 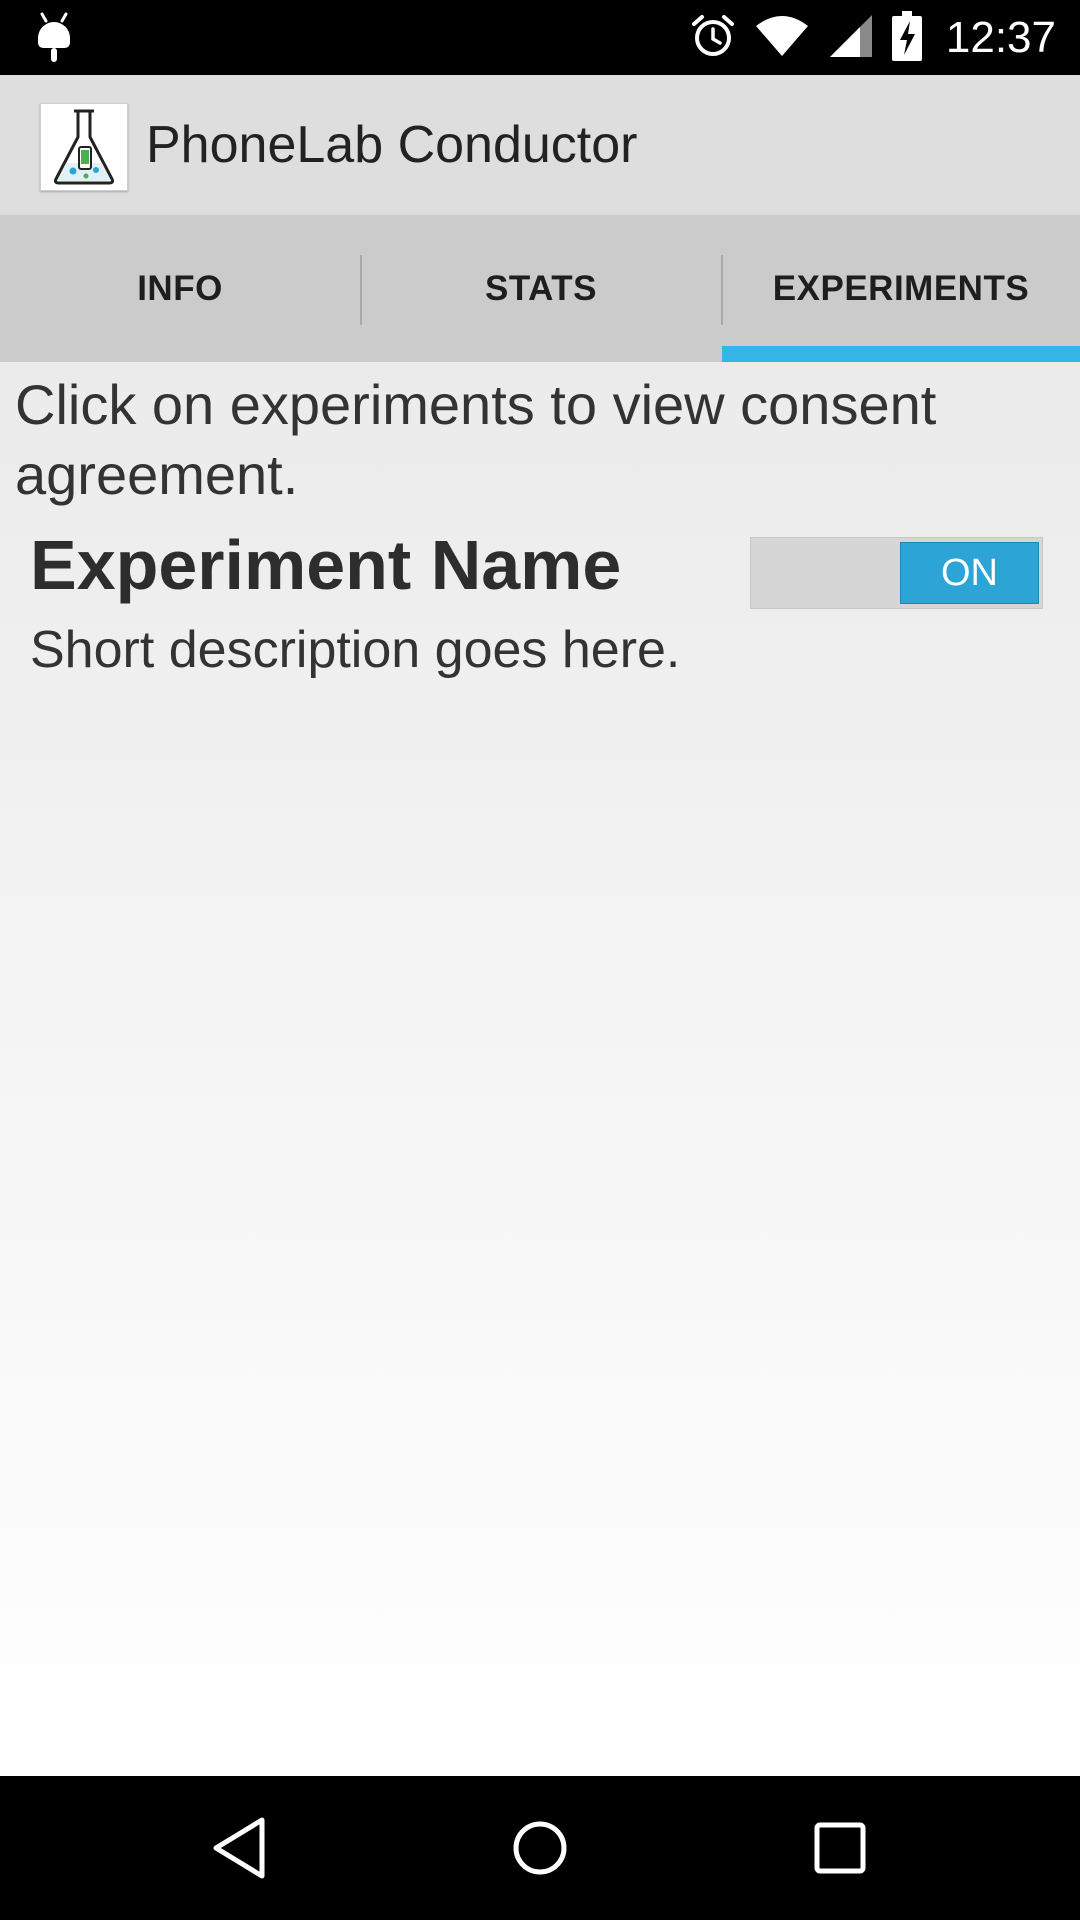 What do you see at coordinates (240, 1848) in the screenshot?
I see `back-icon` at bounding box center [240, 1848].